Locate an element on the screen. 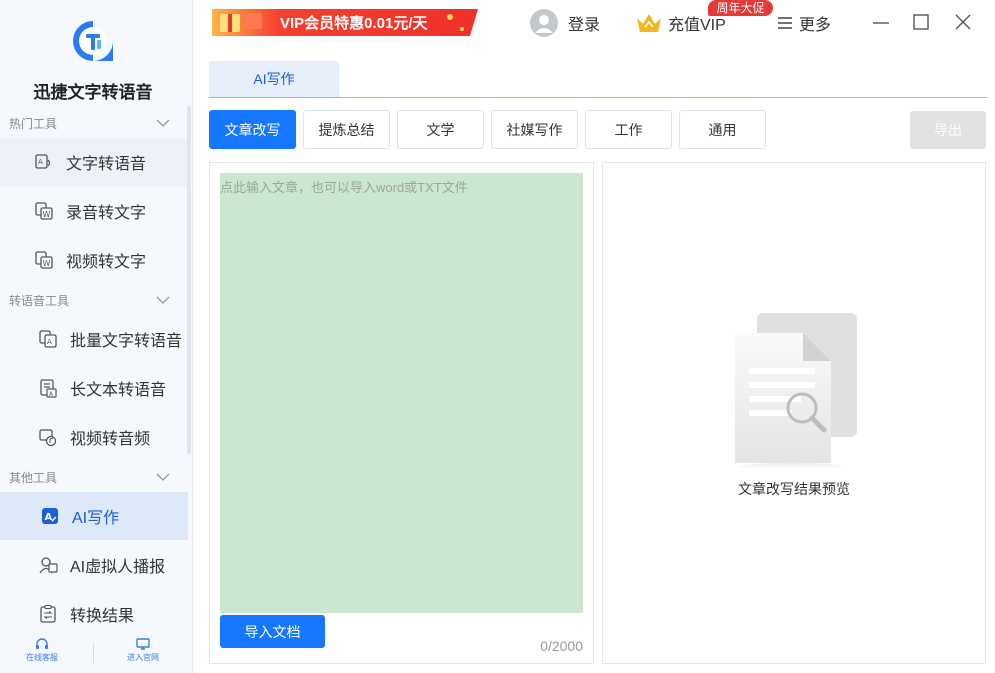 This screenshot has width=995, height=673. video-to-audio-icon is located at coordinates (48, 438).